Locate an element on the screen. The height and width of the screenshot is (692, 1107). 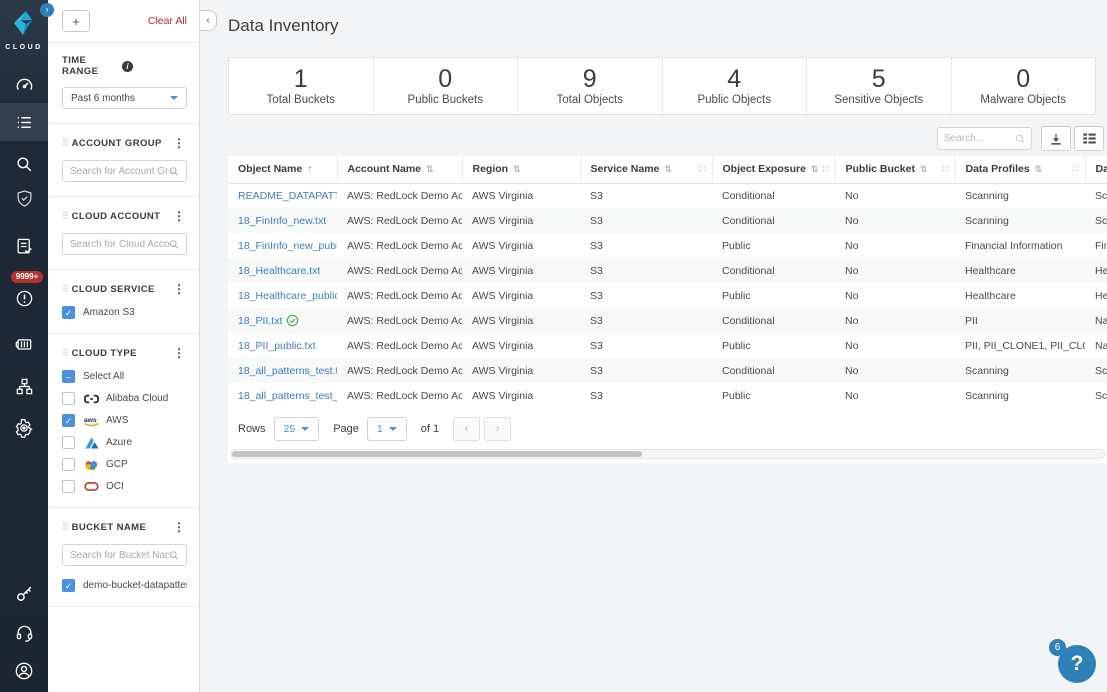
logo-text: CLOUD is located at coordinates (24, 47).